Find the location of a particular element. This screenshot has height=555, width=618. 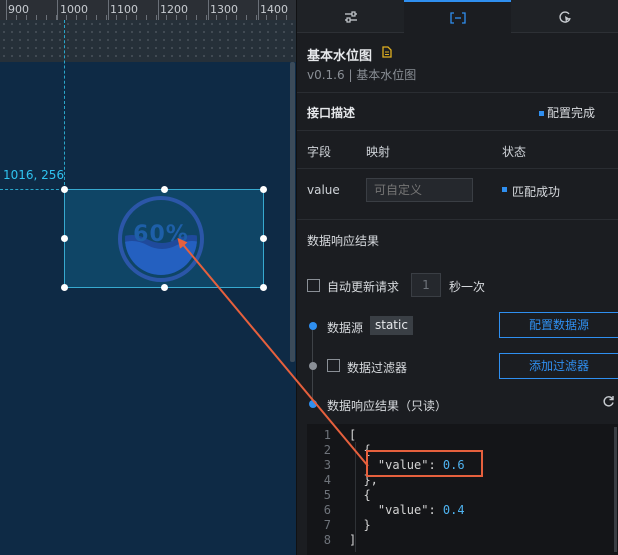

resize-handle-bl is located at coordinates (64, 287).